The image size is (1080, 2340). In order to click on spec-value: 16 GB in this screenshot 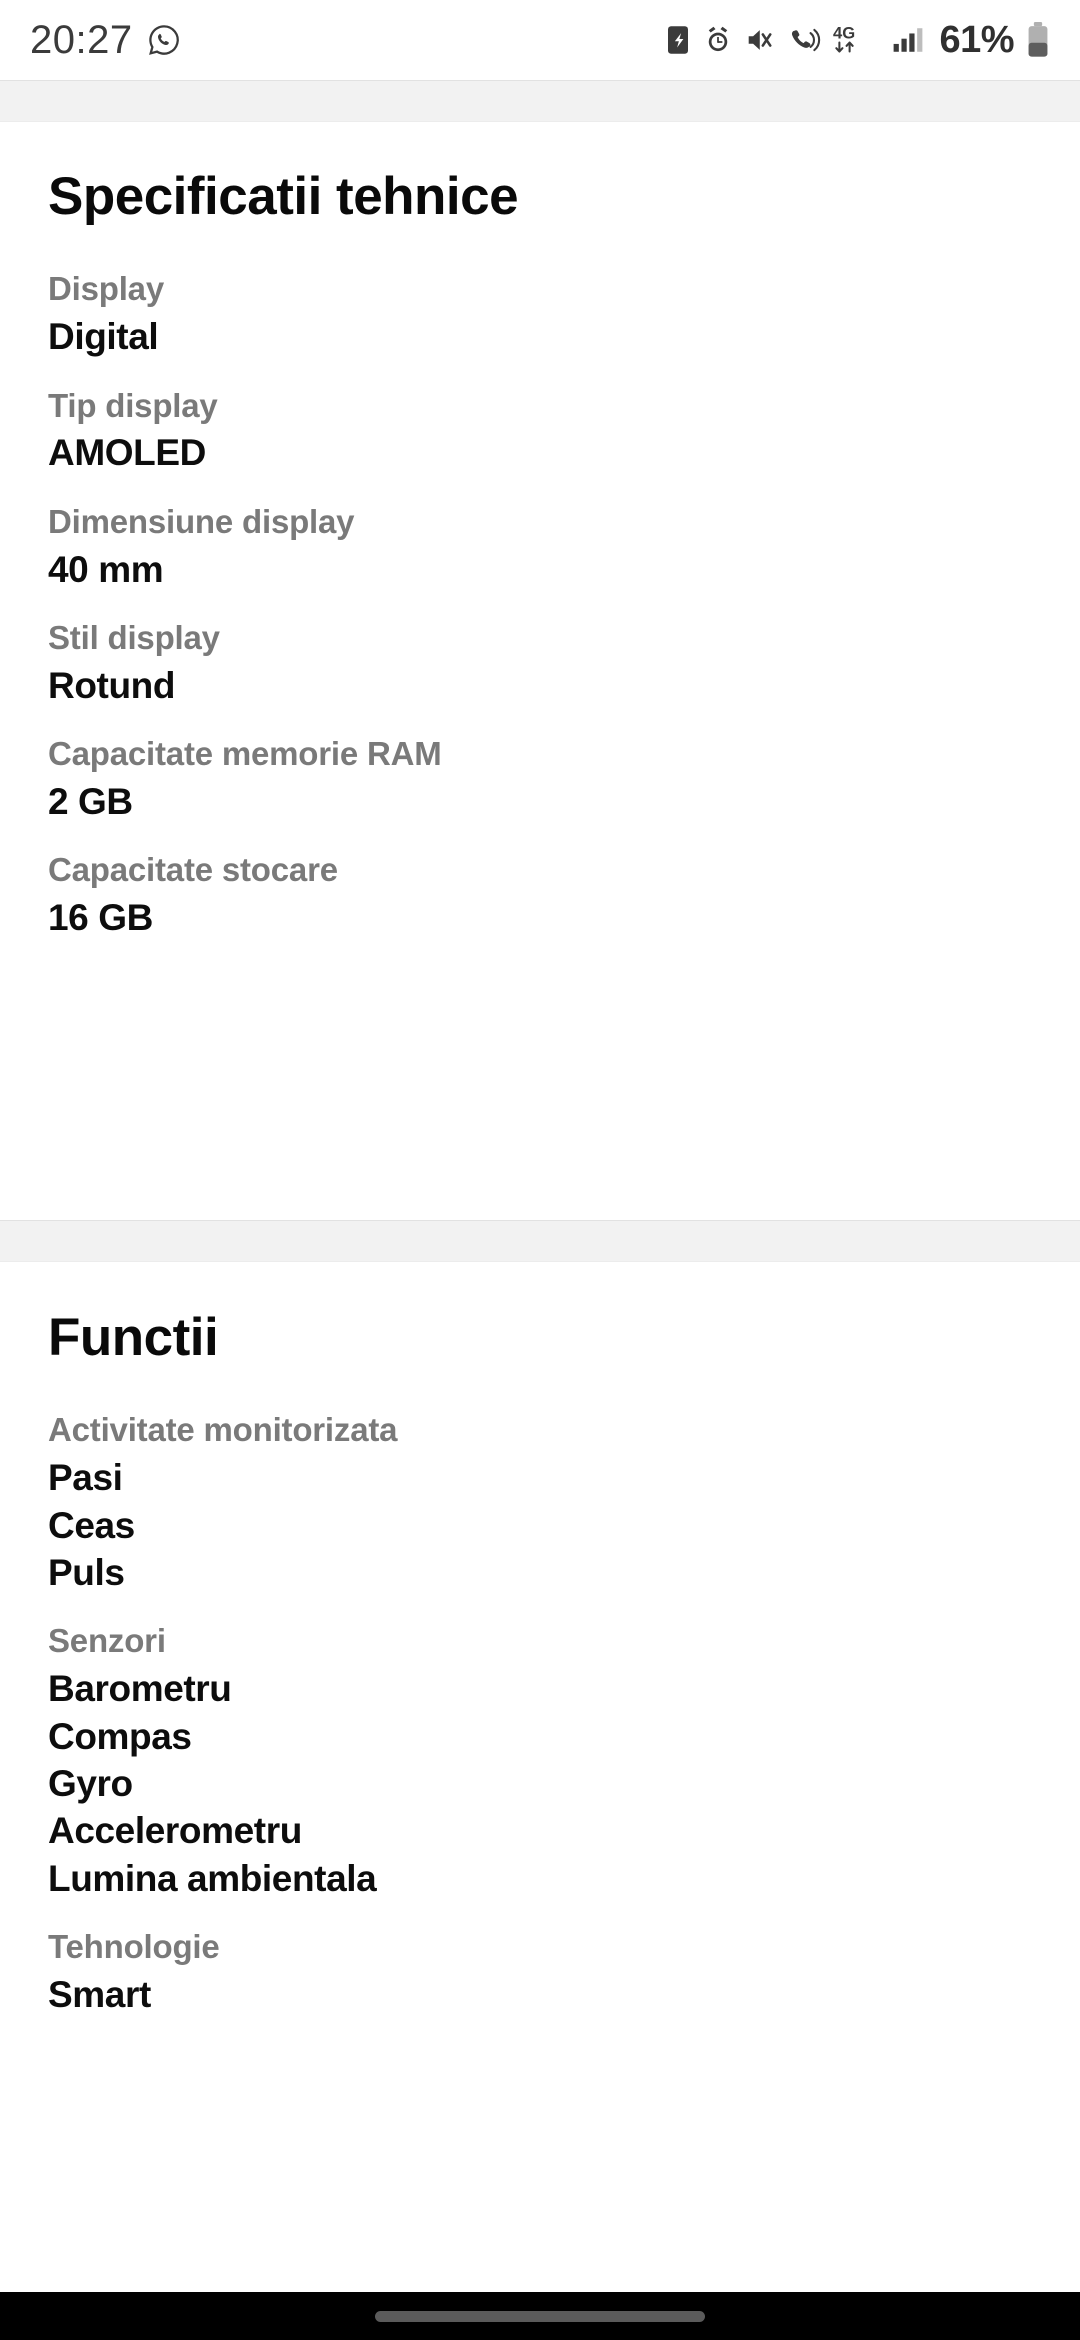, I will do `click(564, 917)`.